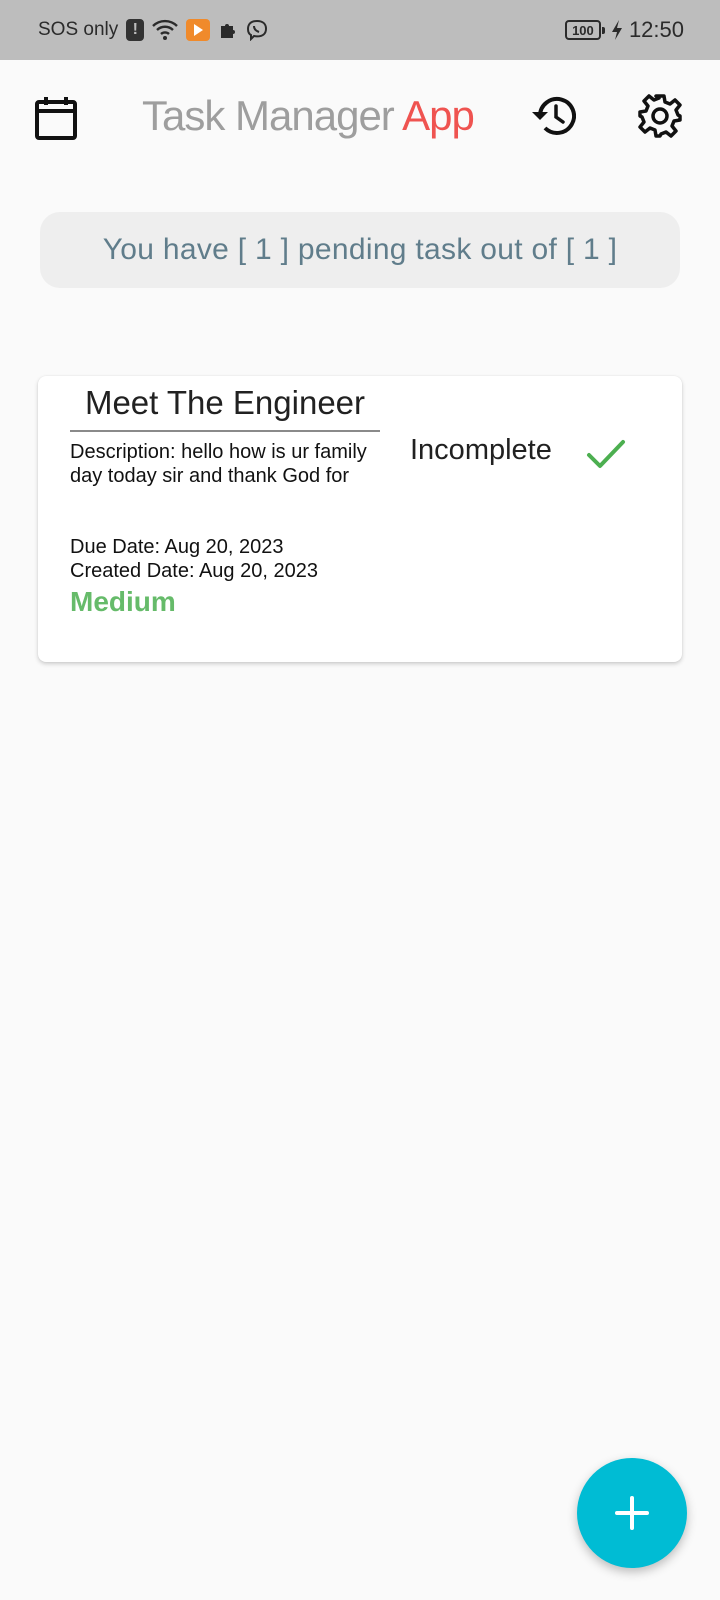 The height and width of the screenshot is (1600, 720). I want to click on check-icon, so click(606, 454).